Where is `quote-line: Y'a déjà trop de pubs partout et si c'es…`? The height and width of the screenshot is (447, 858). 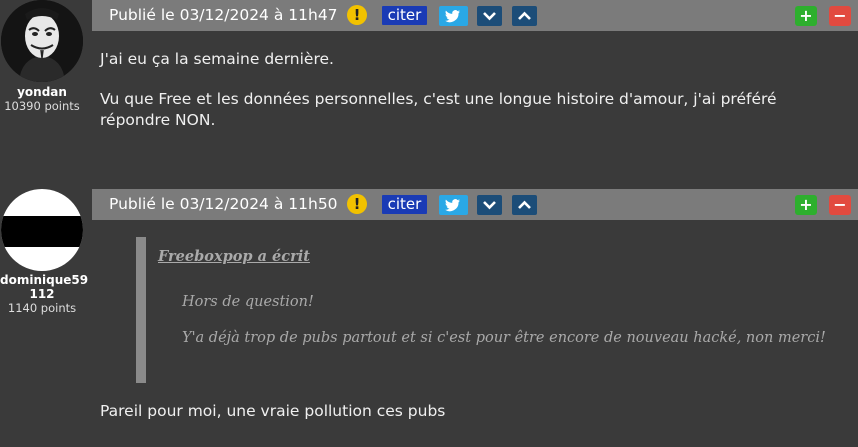 quote-line: Y'a déjà trop de pubs partout et si c'es… is located at coordinates (504, 338).